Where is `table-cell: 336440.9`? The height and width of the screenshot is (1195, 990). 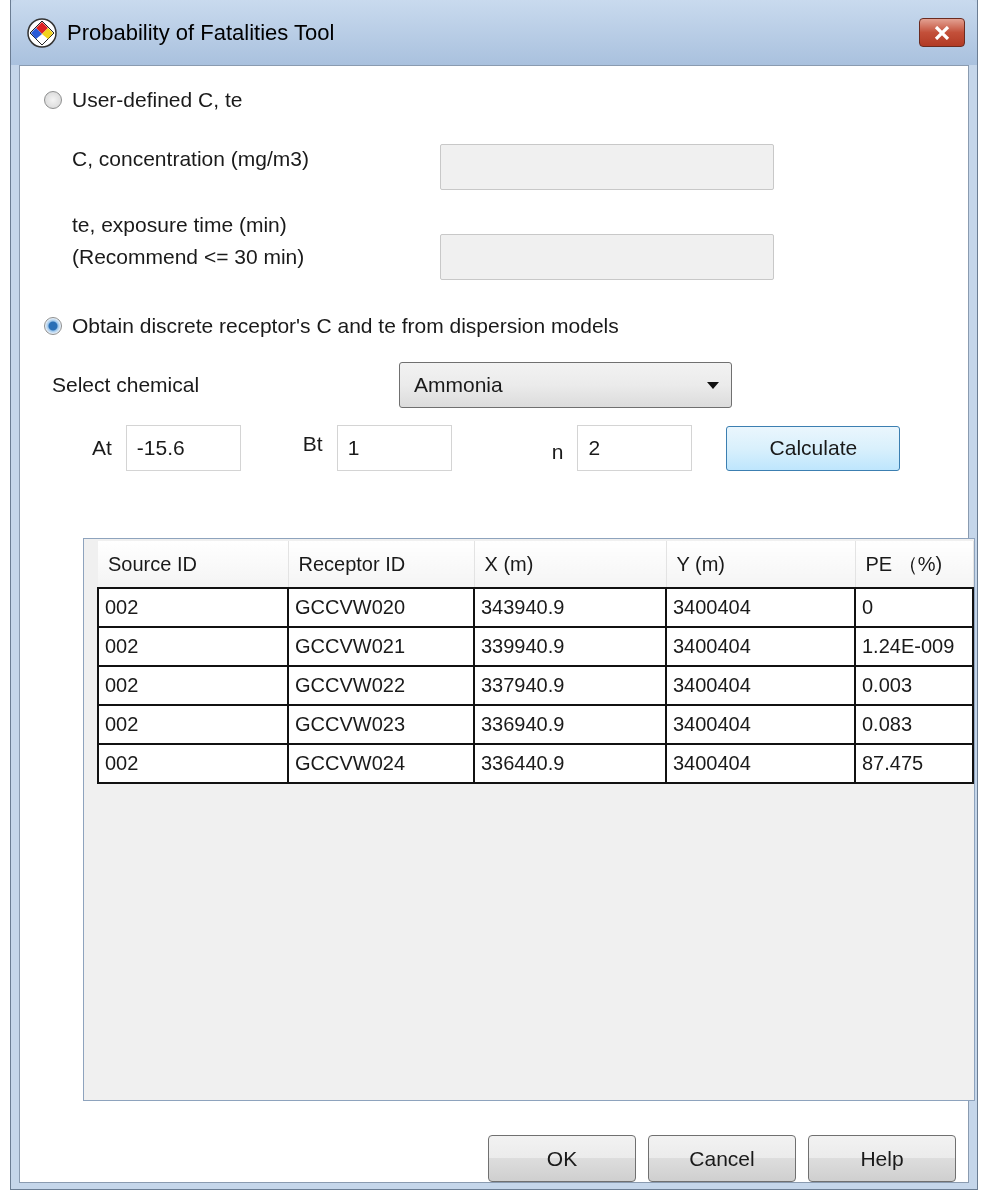
table-cell: 336440.9 is located at coordinates (570, 763).